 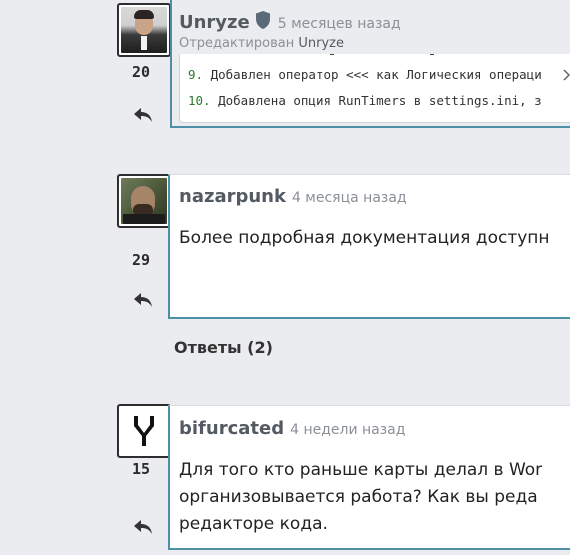 I want to click on author-name: Unryze, so click(x=214, y=22).